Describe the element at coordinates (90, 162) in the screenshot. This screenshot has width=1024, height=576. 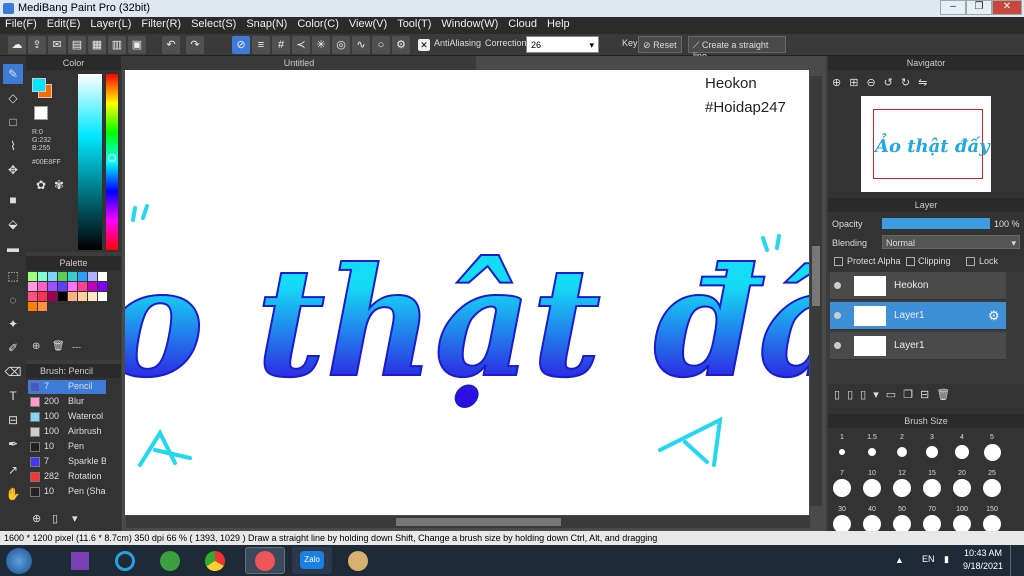
I see `saturation-bar` at that location.